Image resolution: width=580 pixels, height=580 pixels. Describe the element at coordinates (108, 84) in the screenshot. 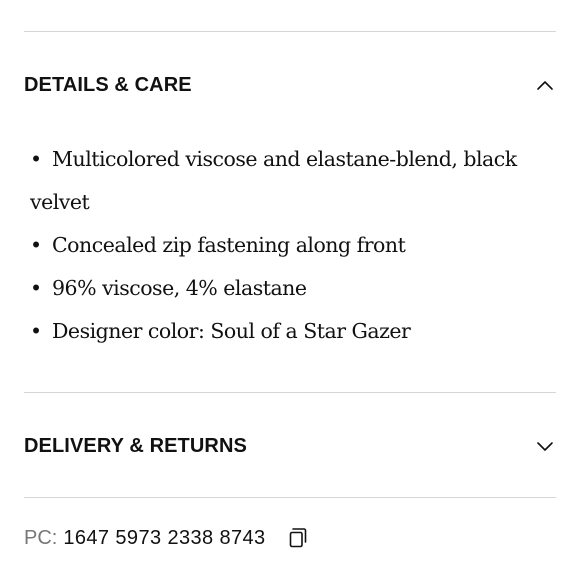

I see `details-care-title: DETAILS & CARE` at that location.